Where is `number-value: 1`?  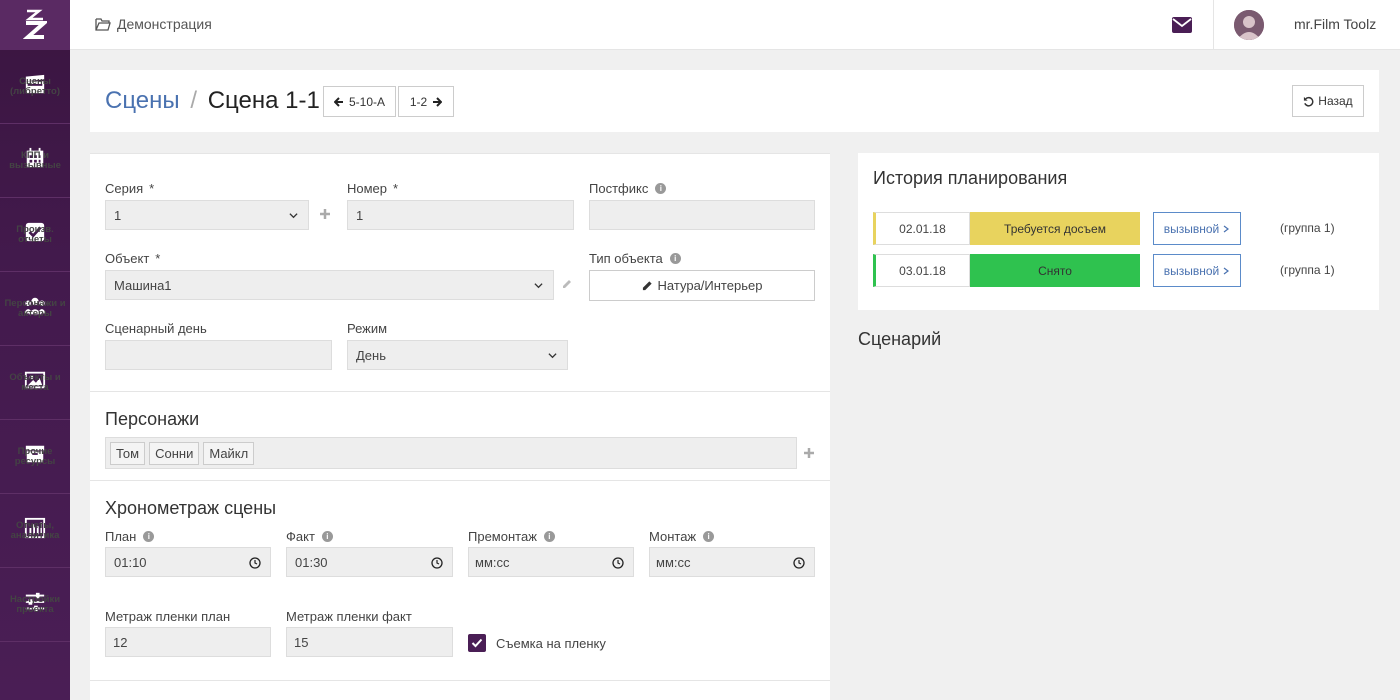 number-value: 1 is located at coordinates (360, 215).